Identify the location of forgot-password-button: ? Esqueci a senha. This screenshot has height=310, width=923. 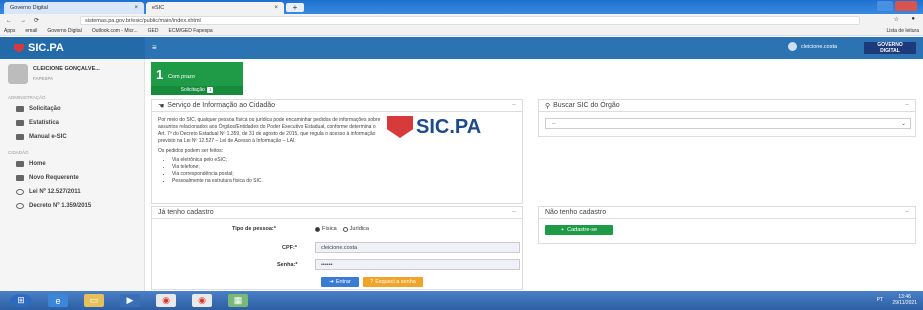
(393, 282).